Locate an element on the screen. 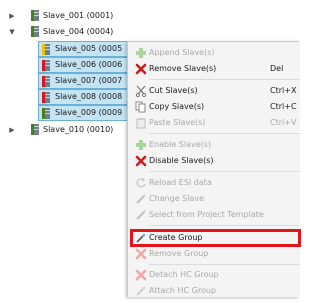 The width and height of the screenshot is (320, 303). tree-item-slave-001: ▶ Slave_001 (0001) is located at coordinates (62, 16).